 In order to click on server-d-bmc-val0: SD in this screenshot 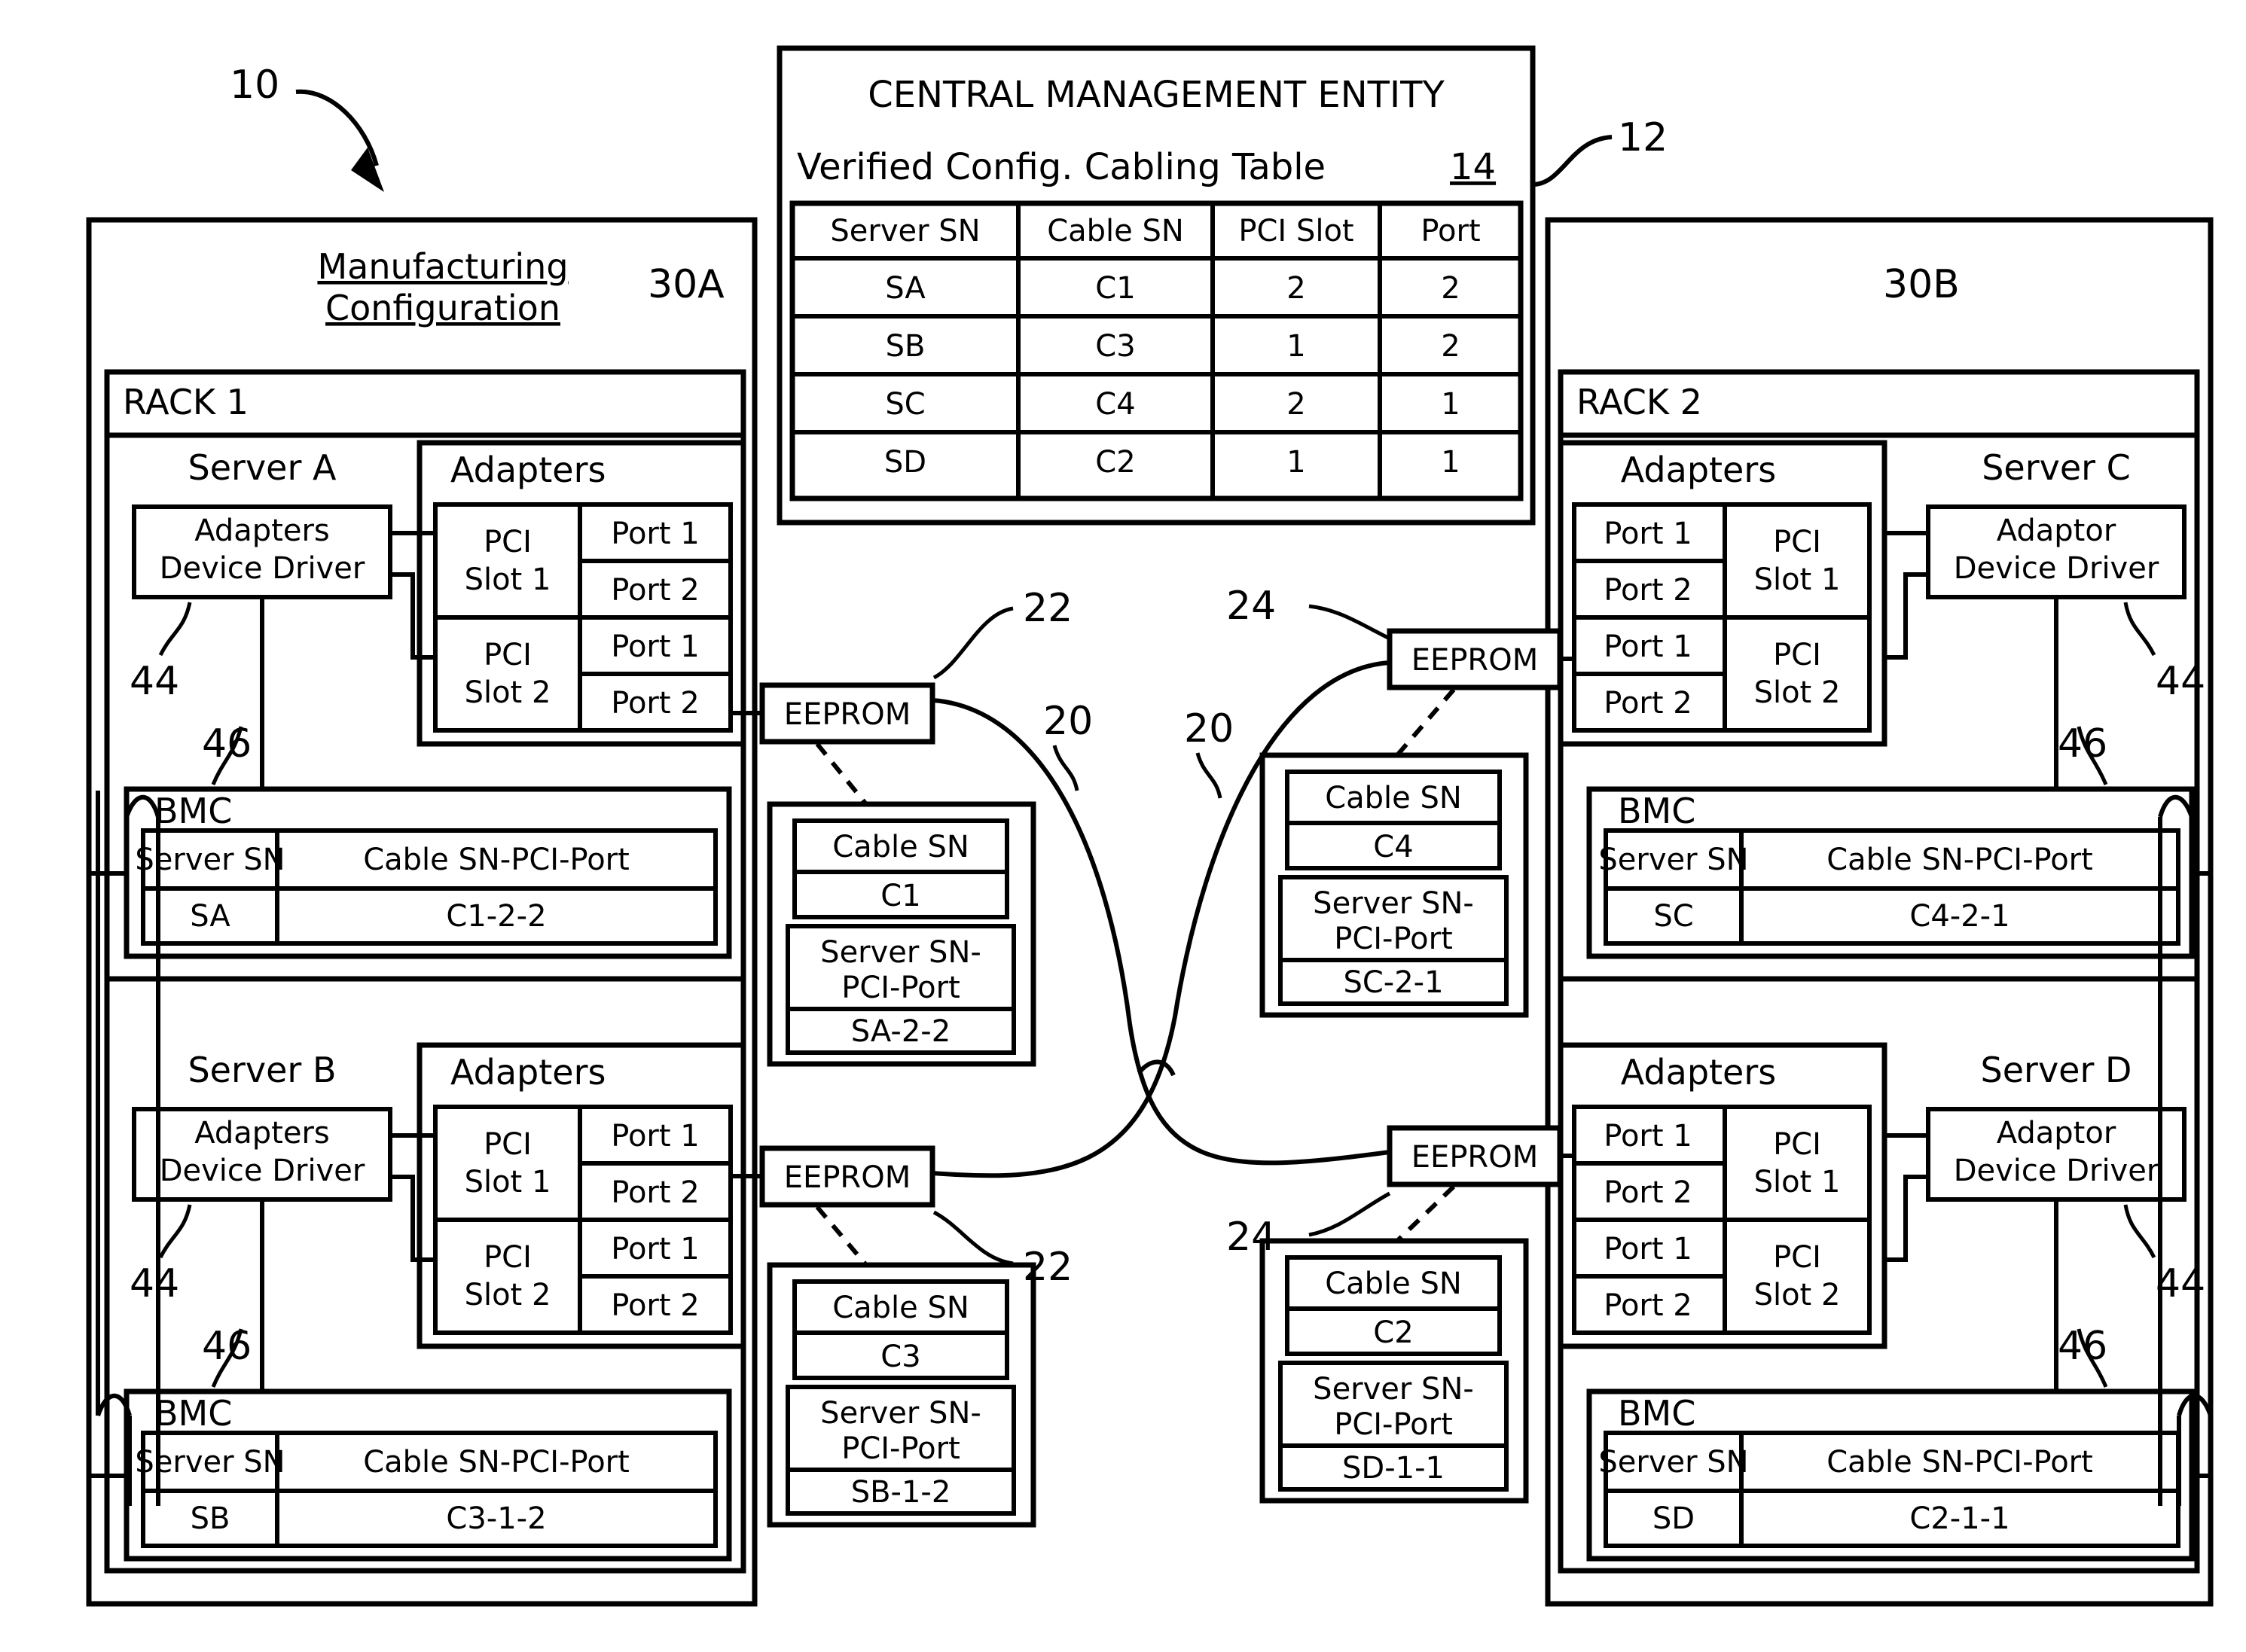, I will do `click(1673, 1518)`.